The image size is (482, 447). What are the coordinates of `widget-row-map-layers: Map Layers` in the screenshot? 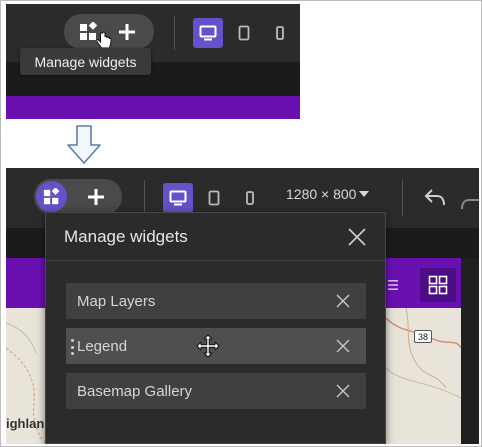 It's located at (216, 301).